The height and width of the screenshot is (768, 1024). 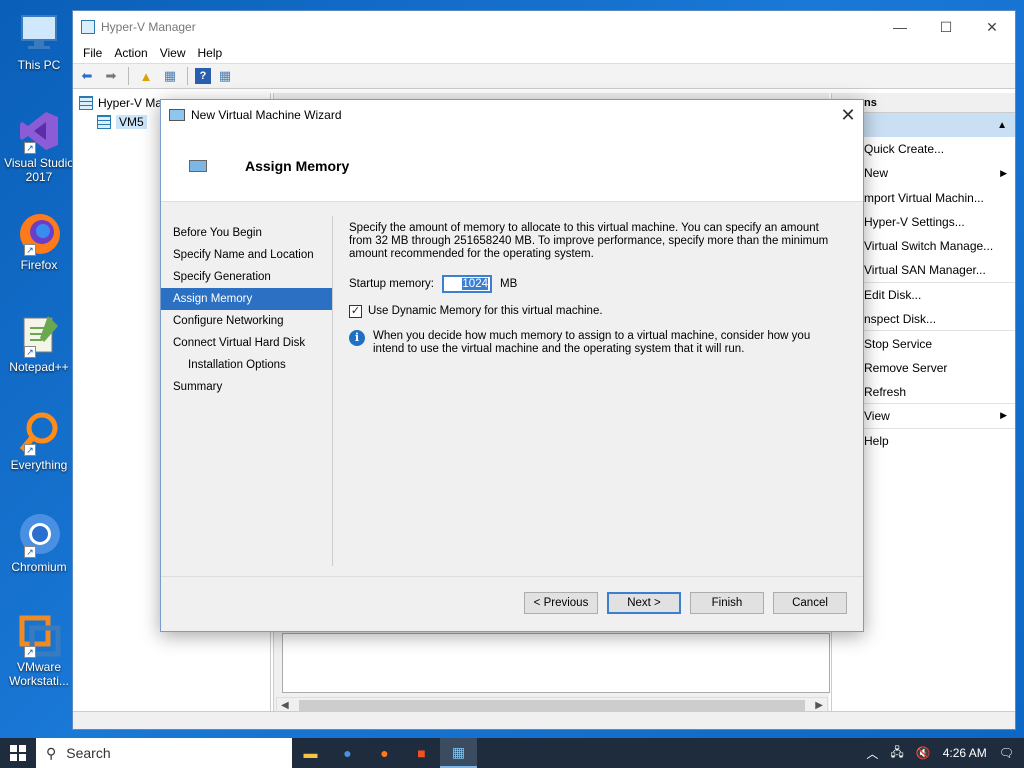 I want to click on store-icon: ■, so click(x=421, y=753).